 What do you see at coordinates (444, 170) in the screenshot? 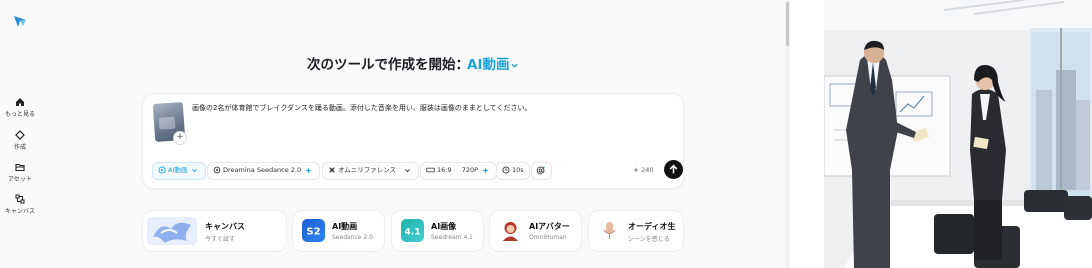
I see `ratio-label: 16:9` at bounding box center [444, 170].